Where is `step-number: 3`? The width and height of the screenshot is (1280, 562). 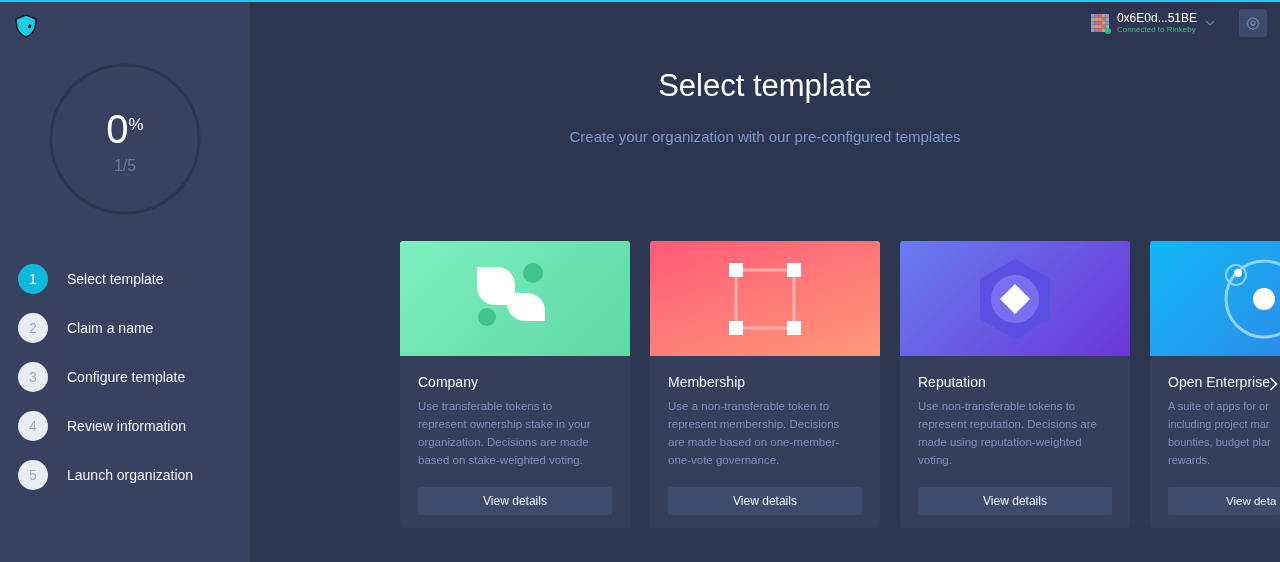 step-number: 3 is located at coordinates (33, 377).